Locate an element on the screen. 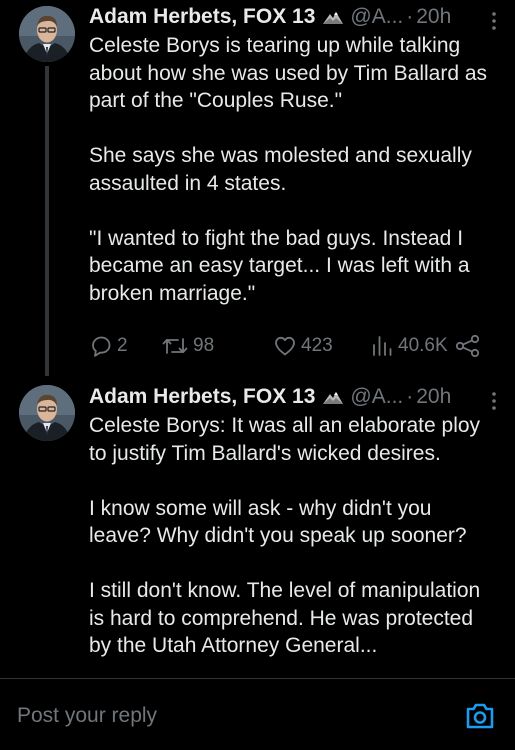 The image size is (515, 750). retweet-button: 98 is located at coordinates (187, 346).